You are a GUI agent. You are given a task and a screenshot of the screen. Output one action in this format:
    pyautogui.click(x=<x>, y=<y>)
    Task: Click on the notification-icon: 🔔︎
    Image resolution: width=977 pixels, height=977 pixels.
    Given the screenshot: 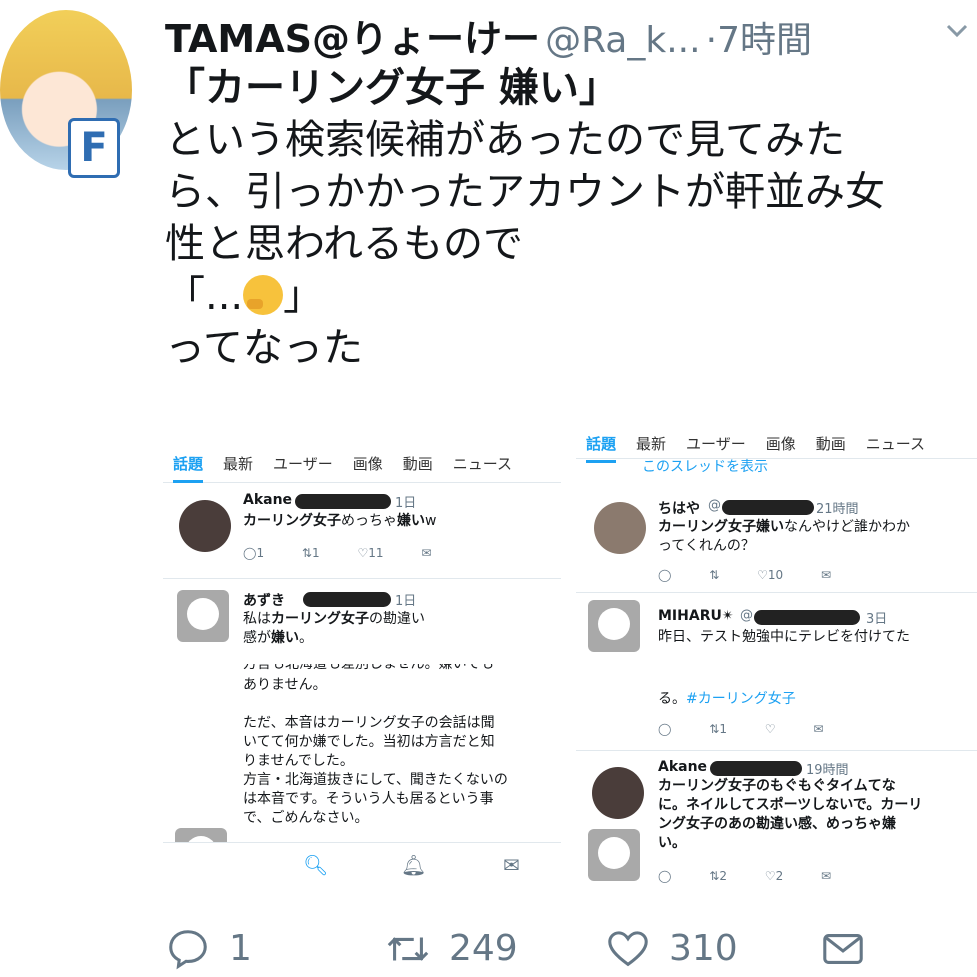 What is the action you would take?
    pyautogui.click(x=413, y=865)
    